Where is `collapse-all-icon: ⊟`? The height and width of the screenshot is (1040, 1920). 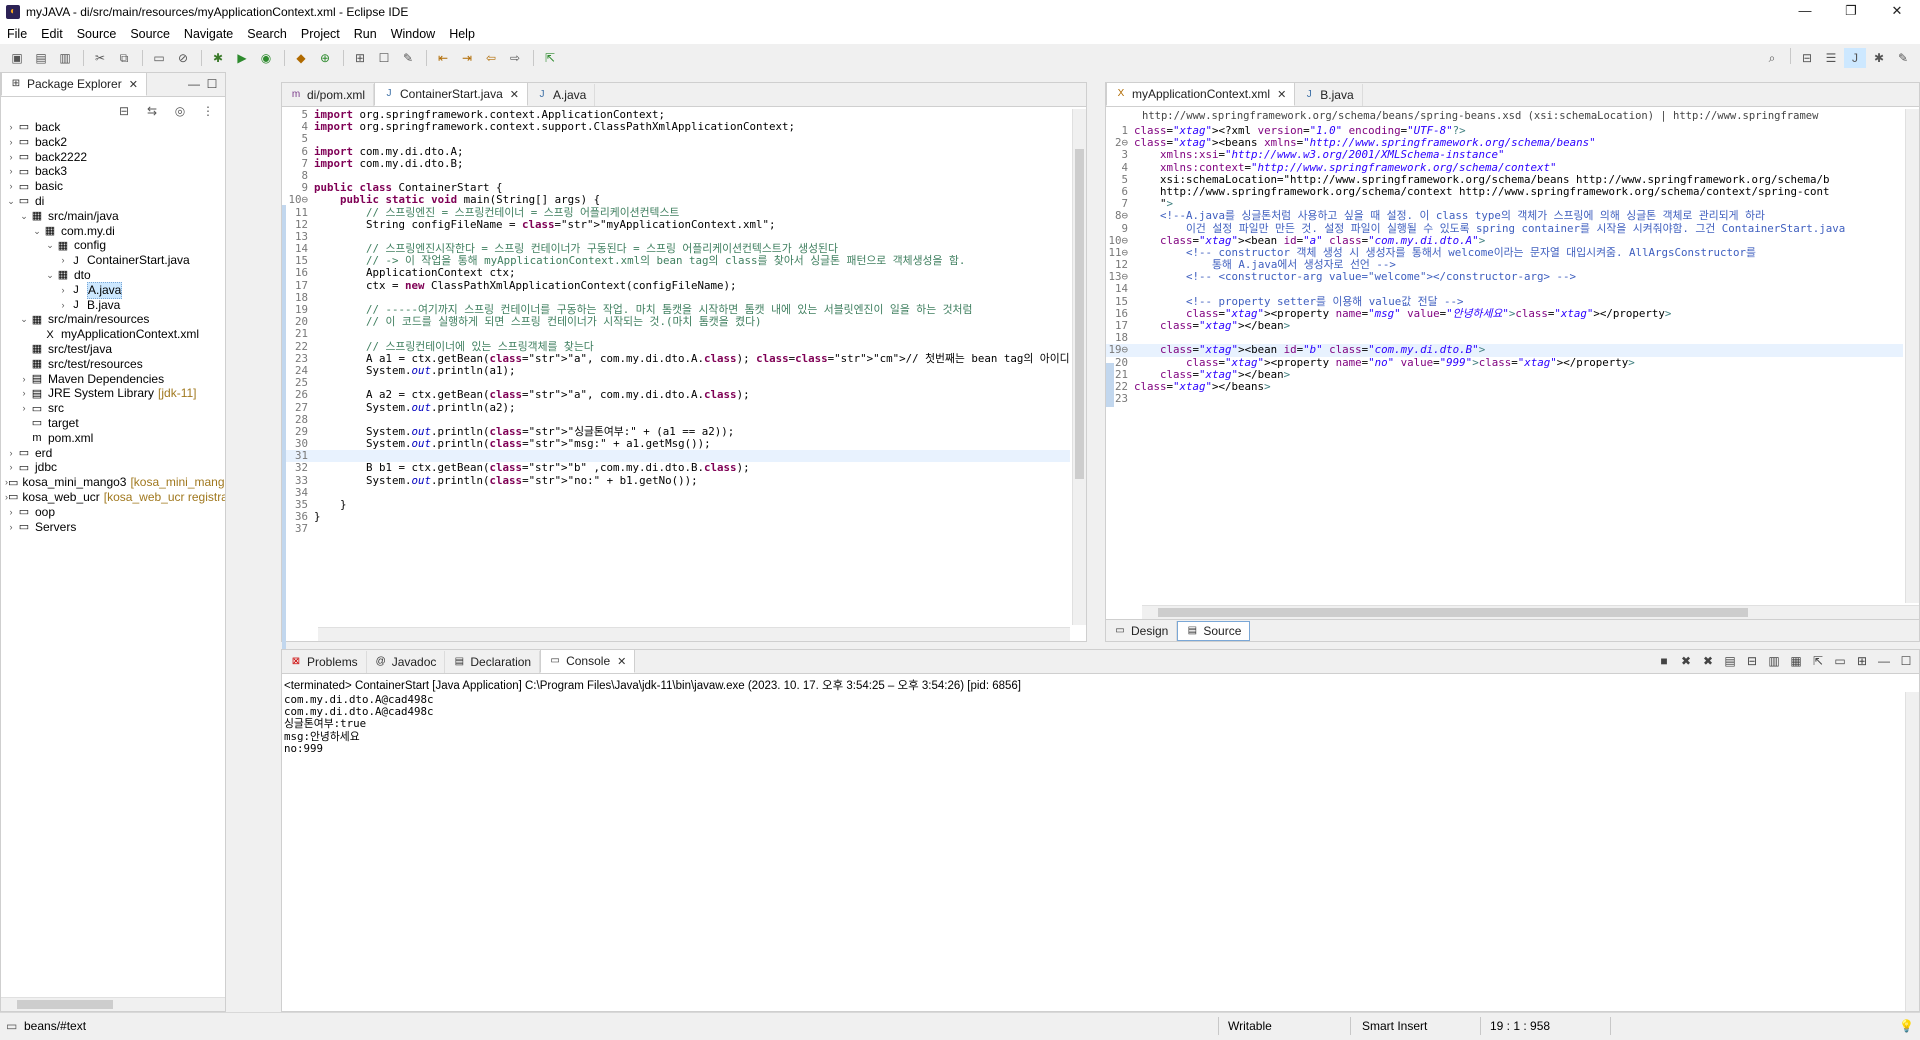 collapse-all-icon: ⊟ is located at coordinates (124, 111).